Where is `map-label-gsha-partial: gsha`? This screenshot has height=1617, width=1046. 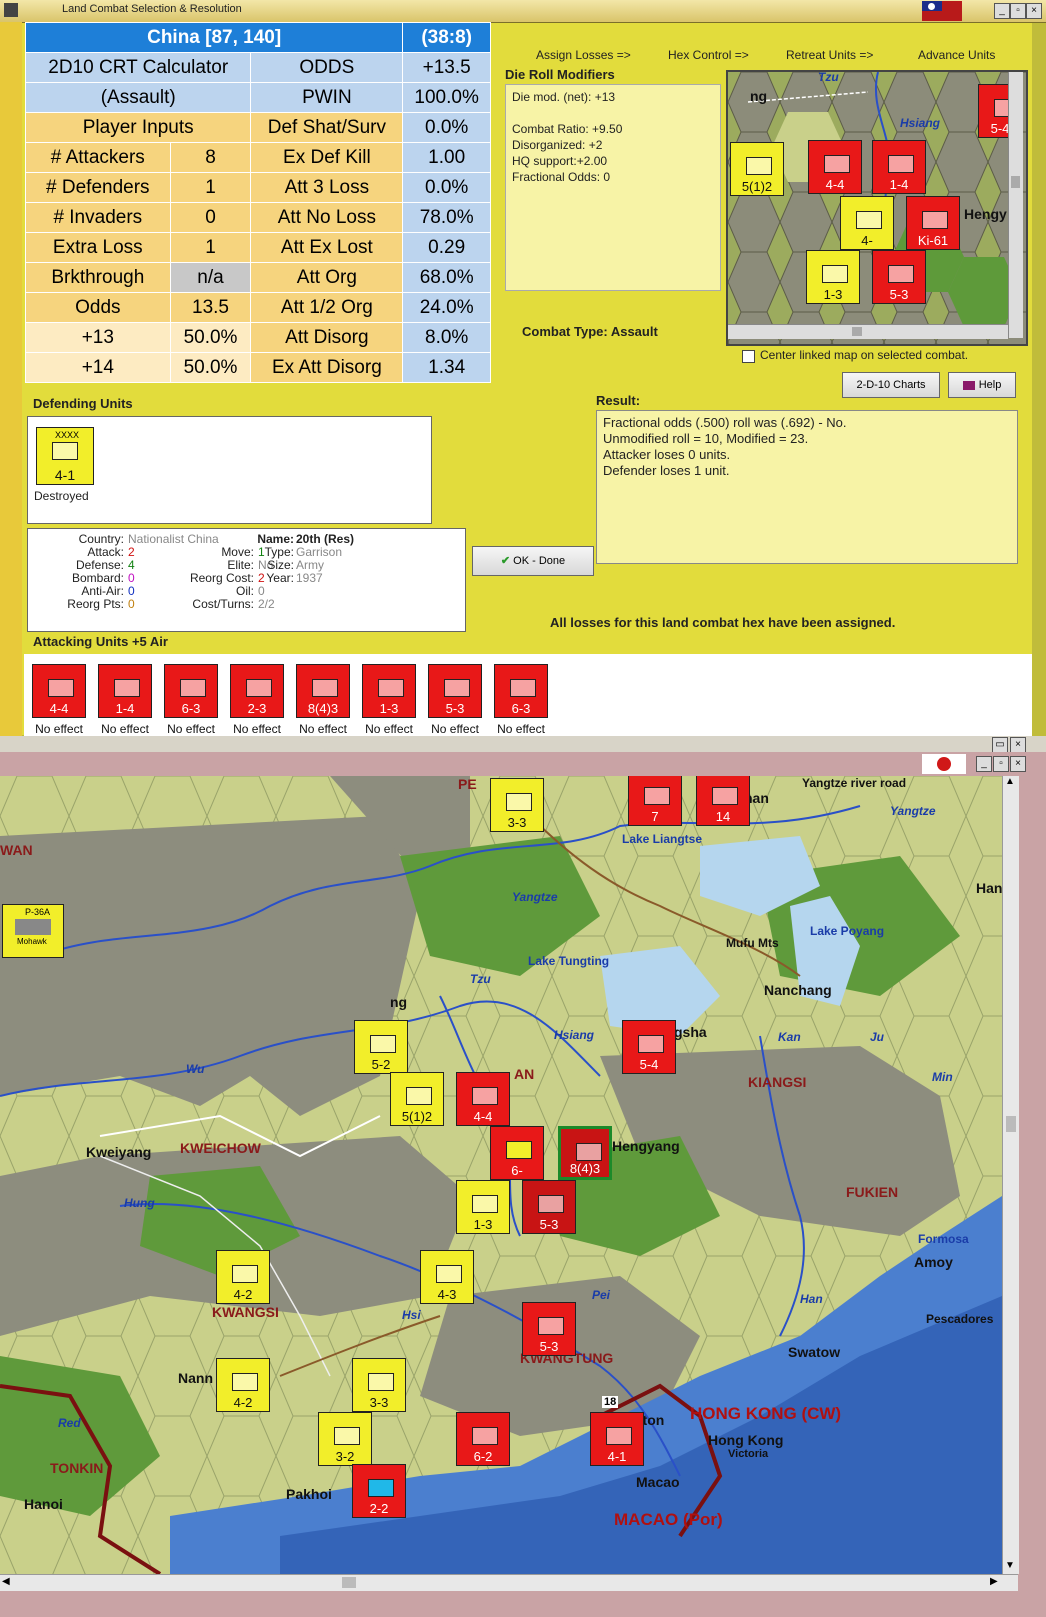 map-label-gsha-partial: gsha is located at coordinates (690, 1032).